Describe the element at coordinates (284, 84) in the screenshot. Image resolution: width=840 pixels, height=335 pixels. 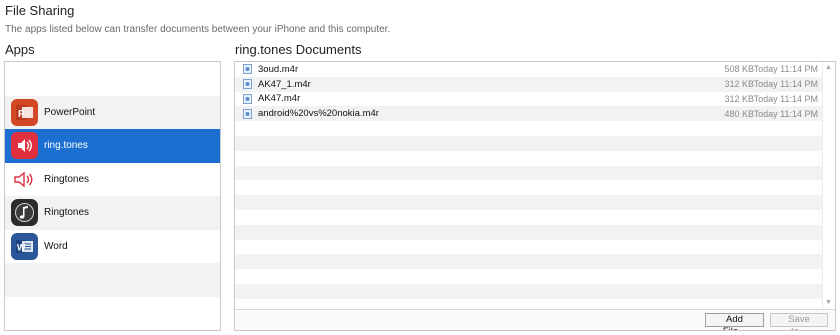
I see `document-name: AK47_1.m4r` at that location.